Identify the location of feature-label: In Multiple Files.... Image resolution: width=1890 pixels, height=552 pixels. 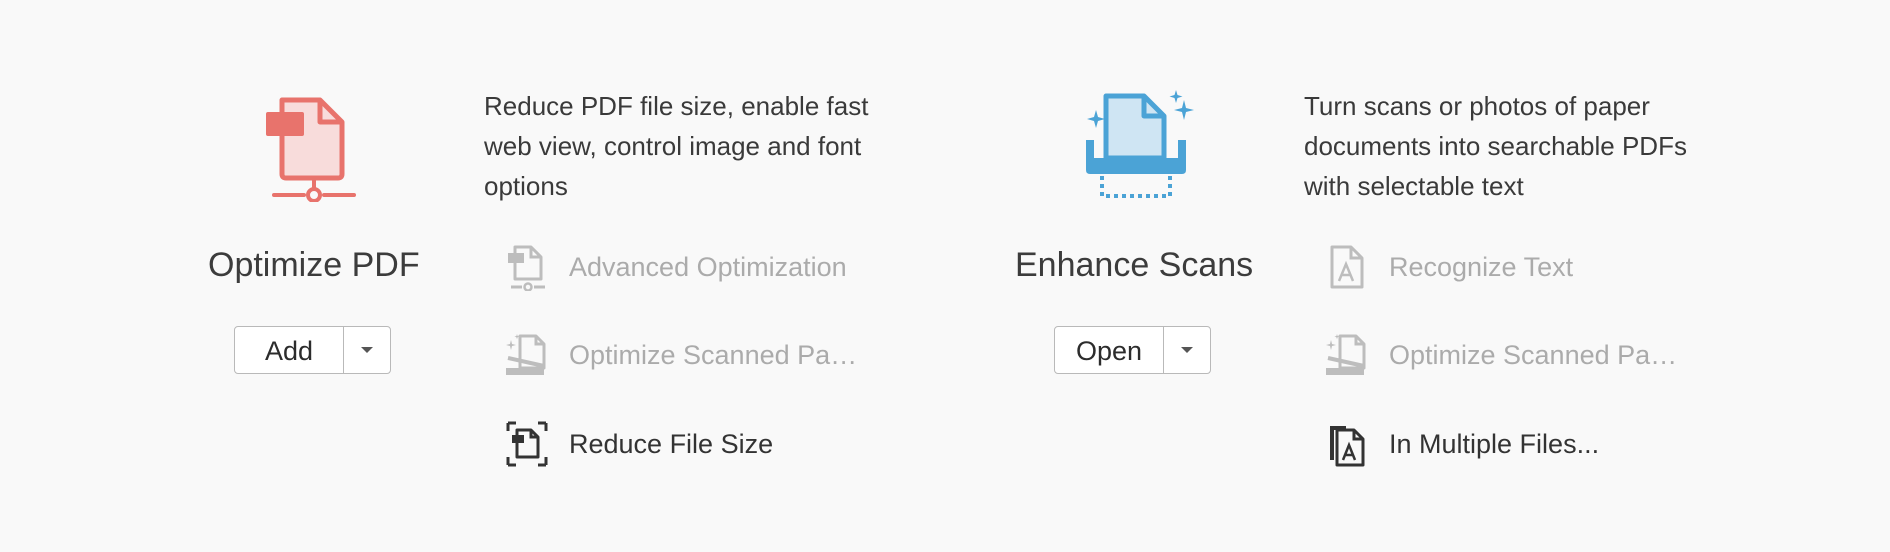
(1494, 443).